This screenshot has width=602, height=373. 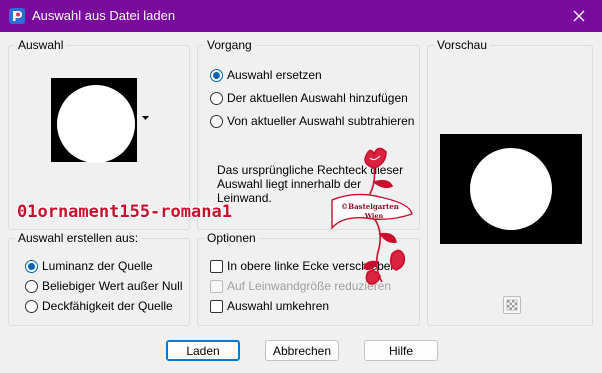 I want to click on stamp-text-line1: ©Bastelgarten, so click(x=370, y=206).